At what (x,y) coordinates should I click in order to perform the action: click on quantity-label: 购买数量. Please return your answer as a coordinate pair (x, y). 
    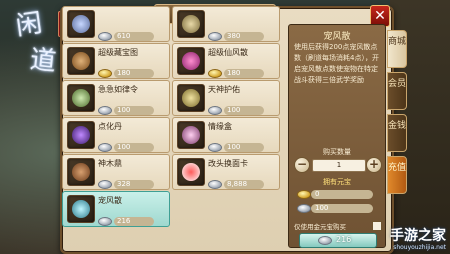
    Looking at the image, I should click on (337, 152).